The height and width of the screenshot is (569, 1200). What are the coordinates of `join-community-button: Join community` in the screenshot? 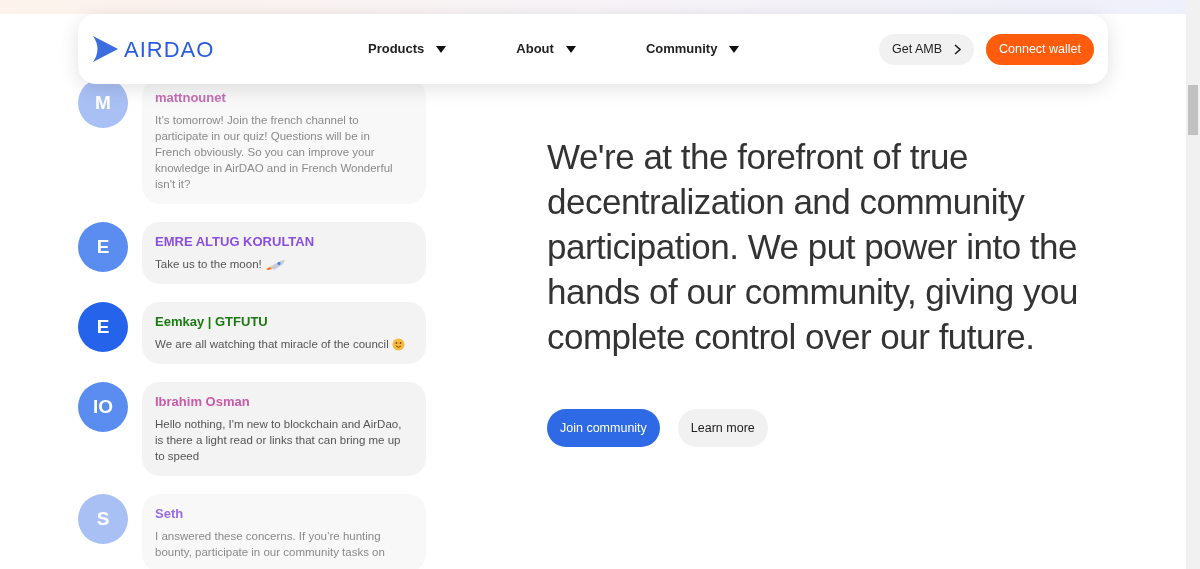 It's located at (603, 428).